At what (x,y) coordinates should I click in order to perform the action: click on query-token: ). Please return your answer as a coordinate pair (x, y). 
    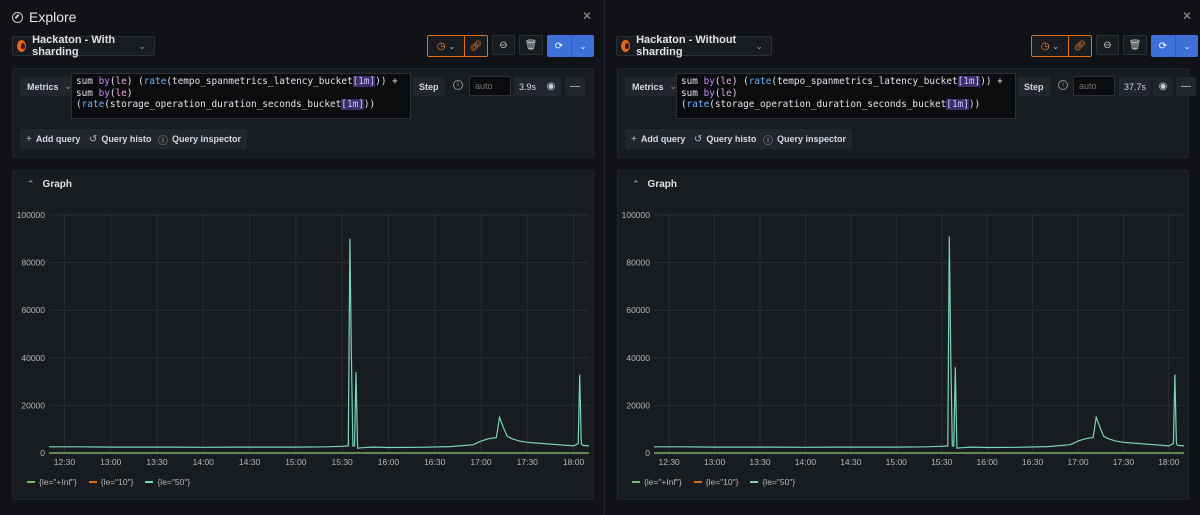
    Looking at the image, I should click on (129, 93).